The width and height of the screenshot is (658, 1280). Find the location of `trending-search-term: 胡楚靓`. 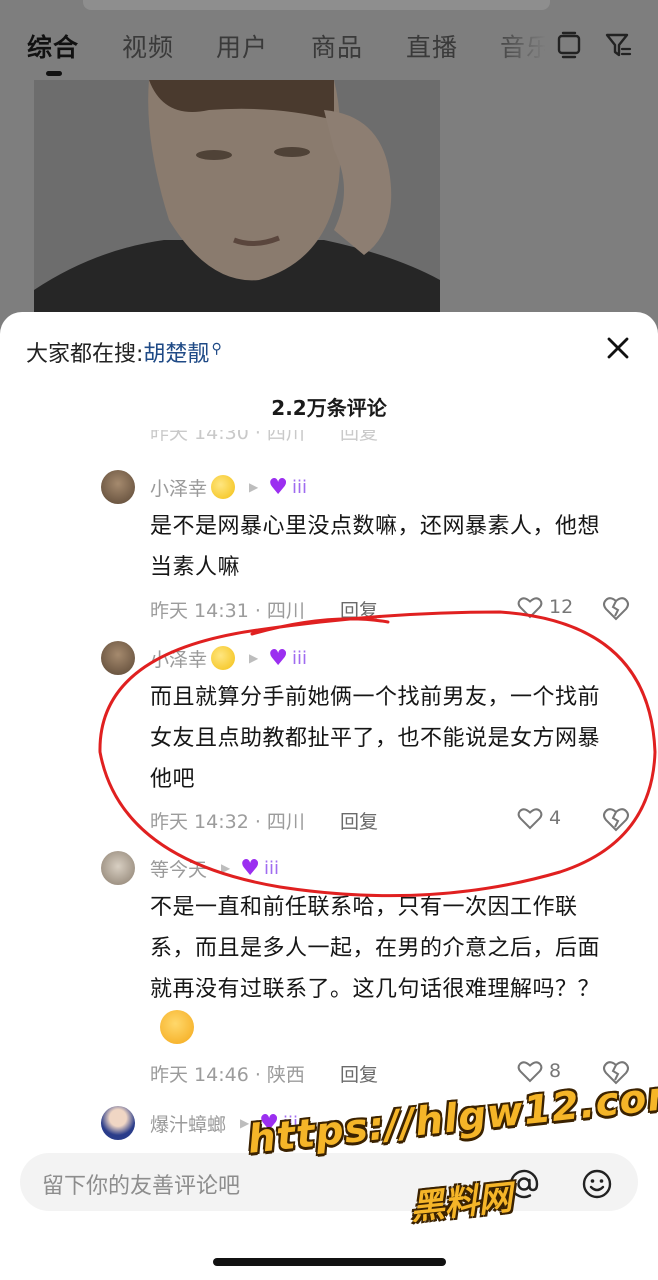

trending-search-term: 胡楚靓 is located at coordinates (176, 354).